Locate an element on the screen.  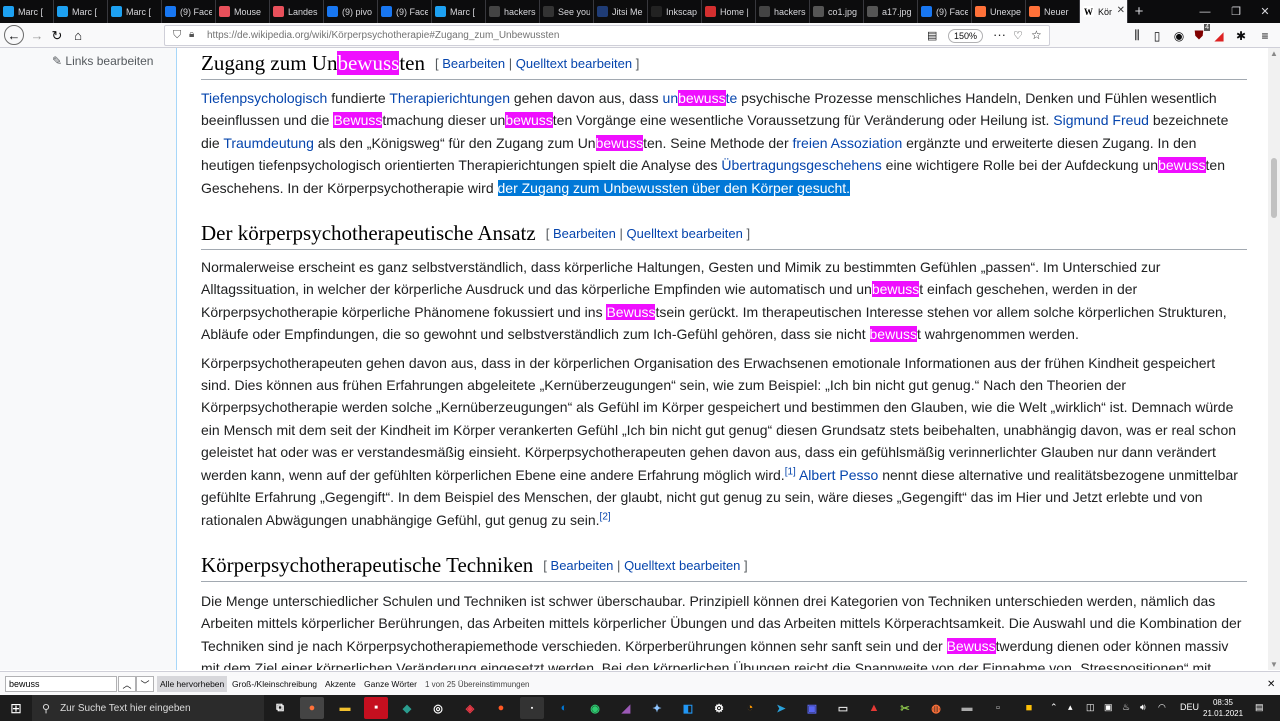
tab-item: See you is located at coordinates (567, 11).